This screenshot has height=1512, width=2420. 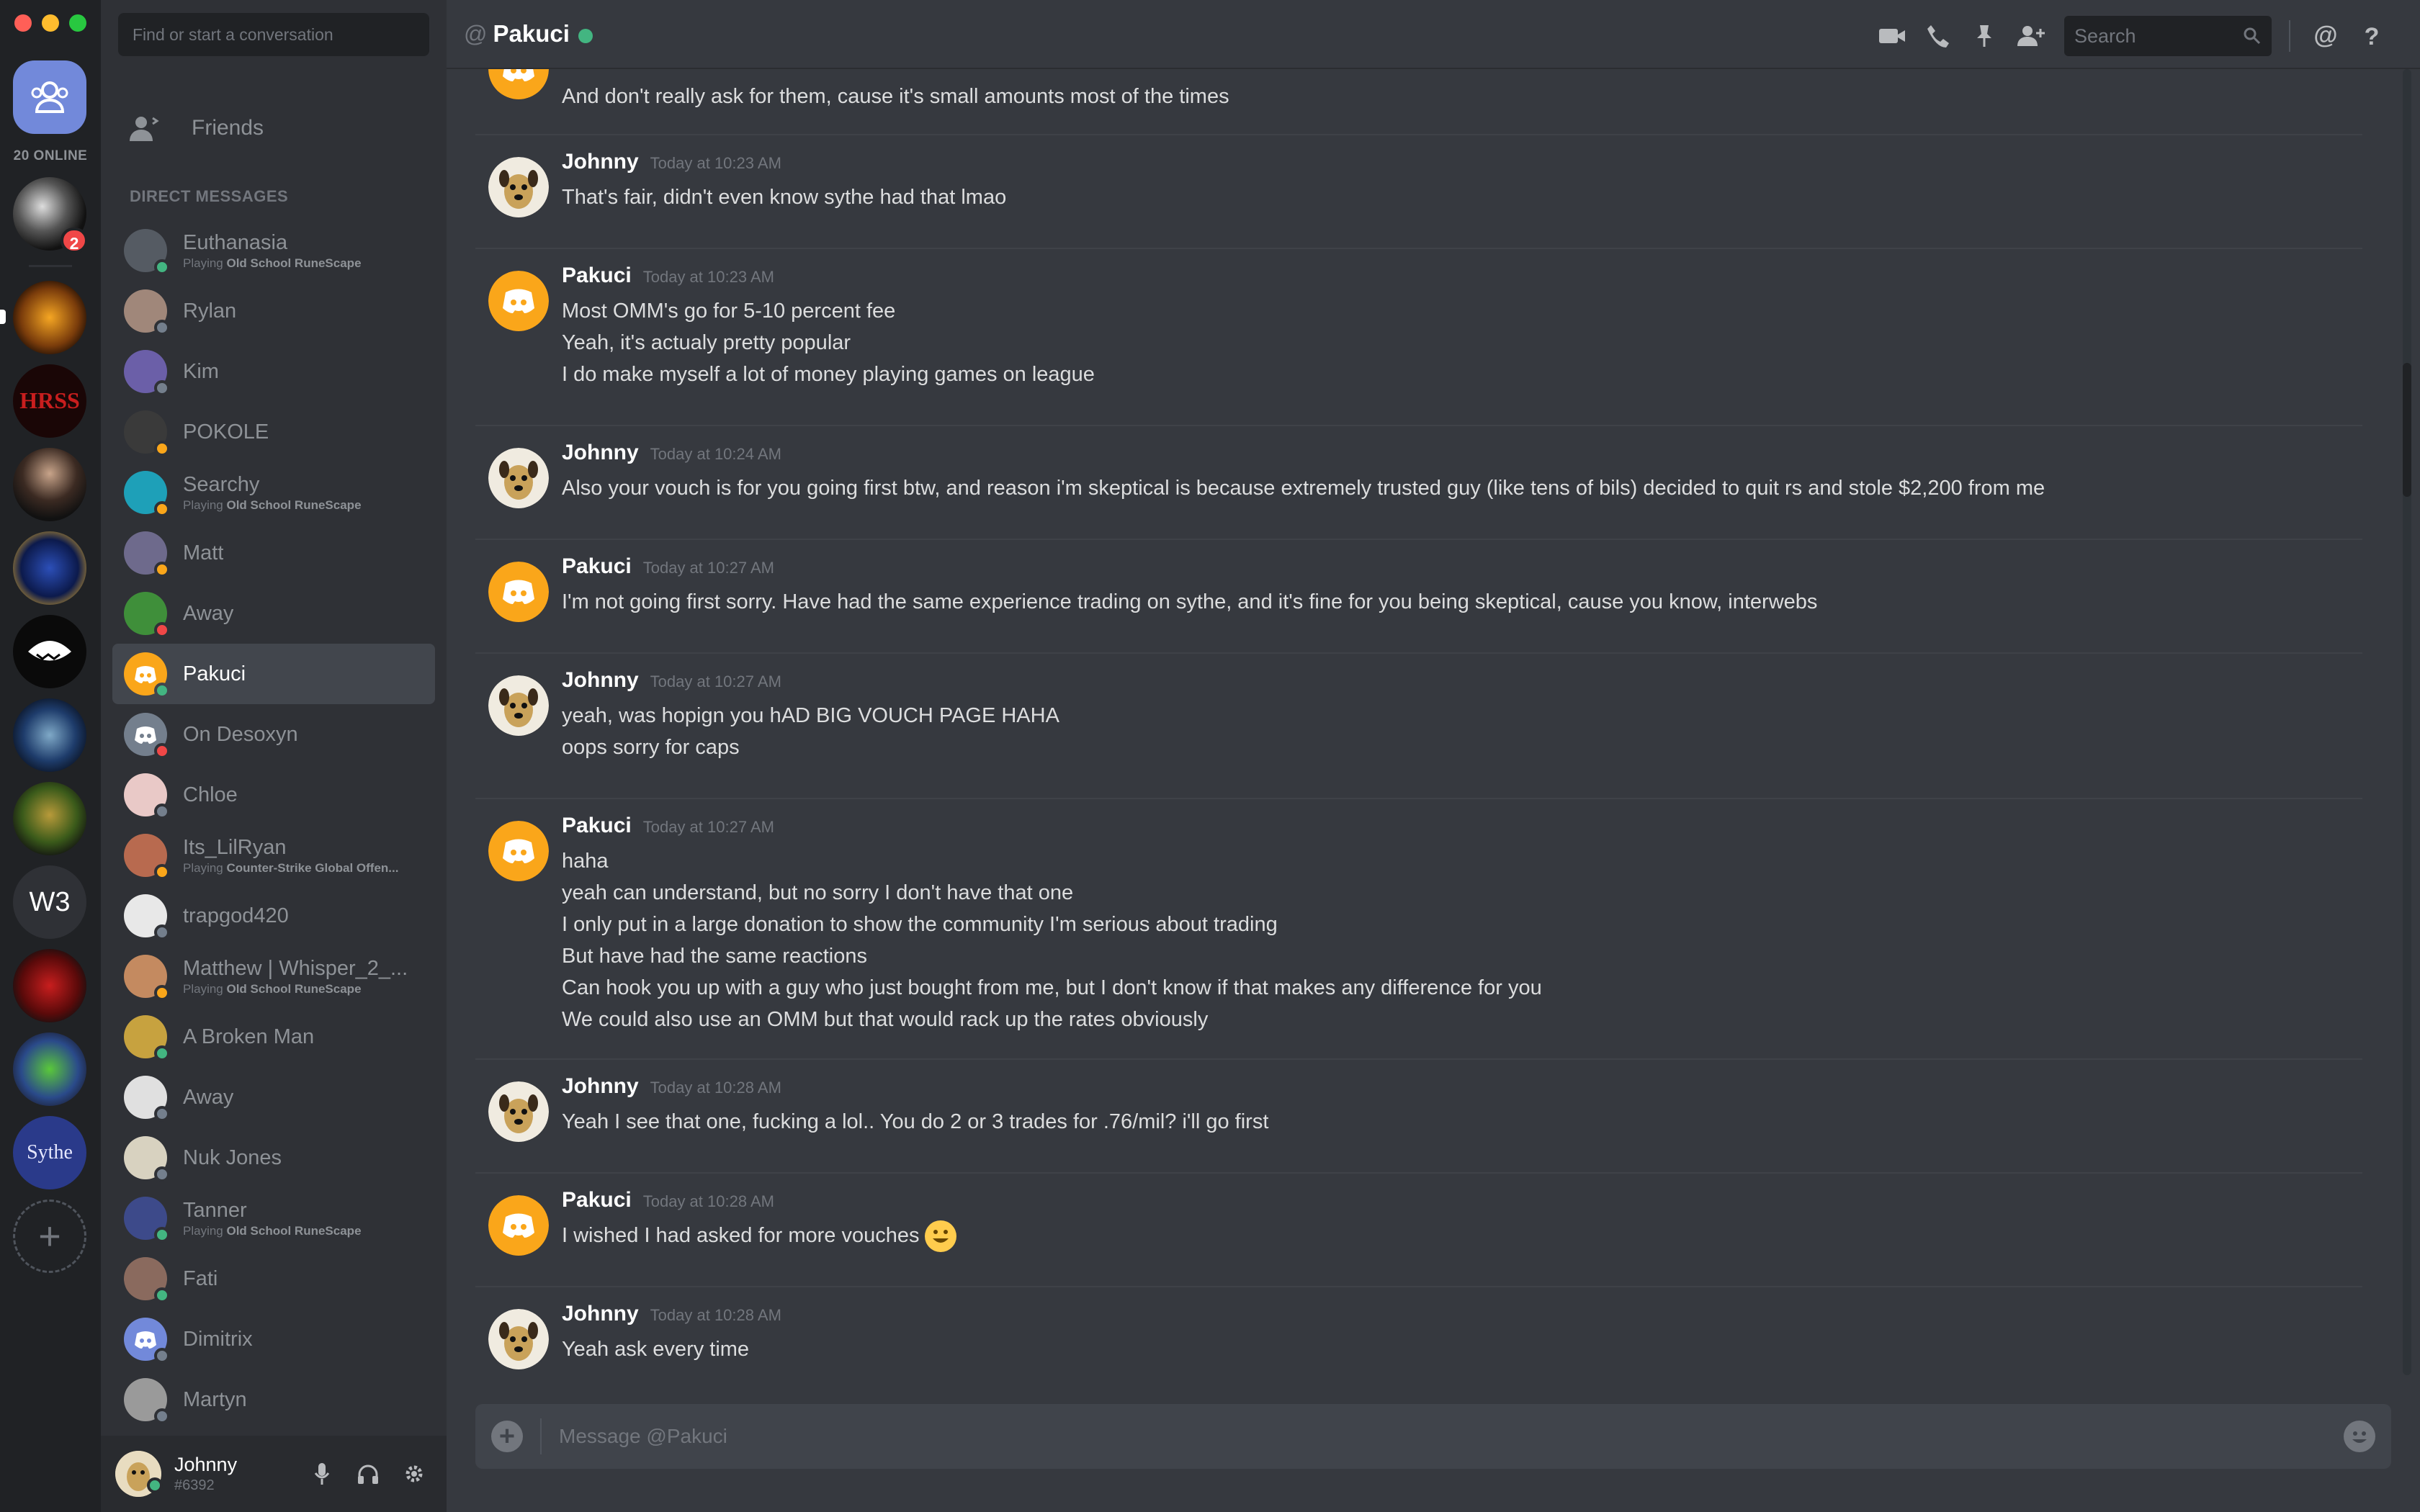 I want to click on search-icon, so click(x=2252, y=36).